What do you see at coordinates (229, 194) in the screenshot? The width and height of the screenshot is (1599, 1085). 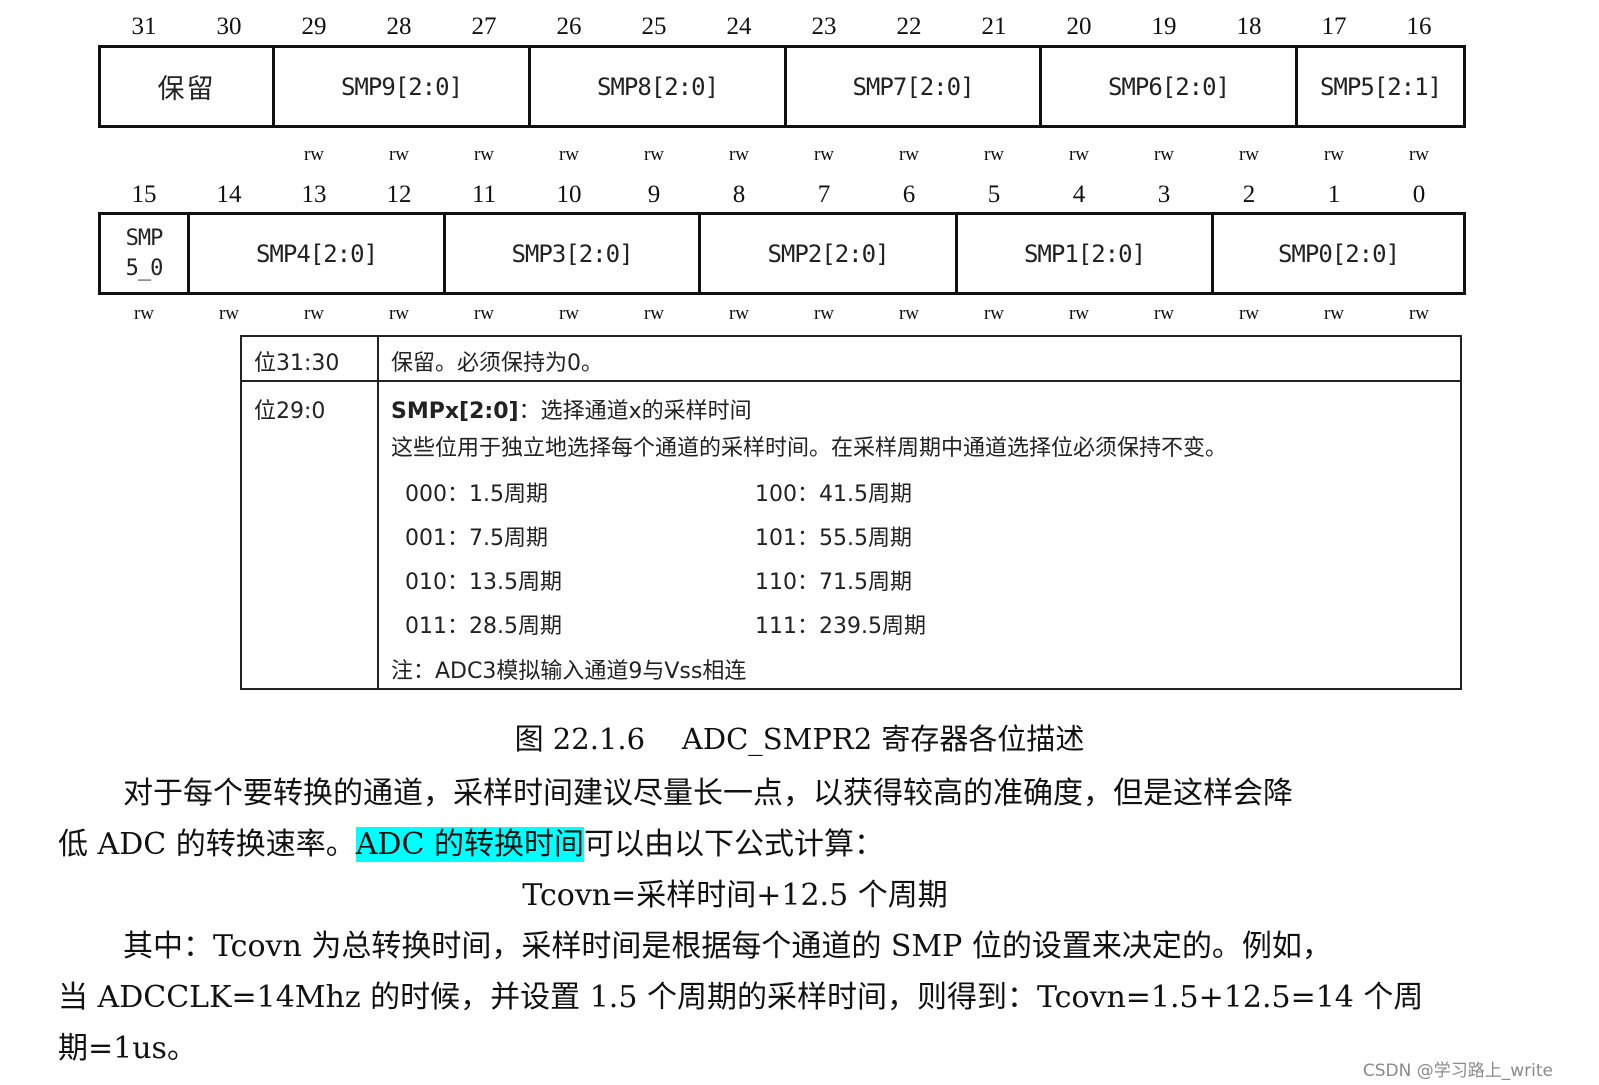 I see `bit-number: 14` at bounding box center [229, 194].